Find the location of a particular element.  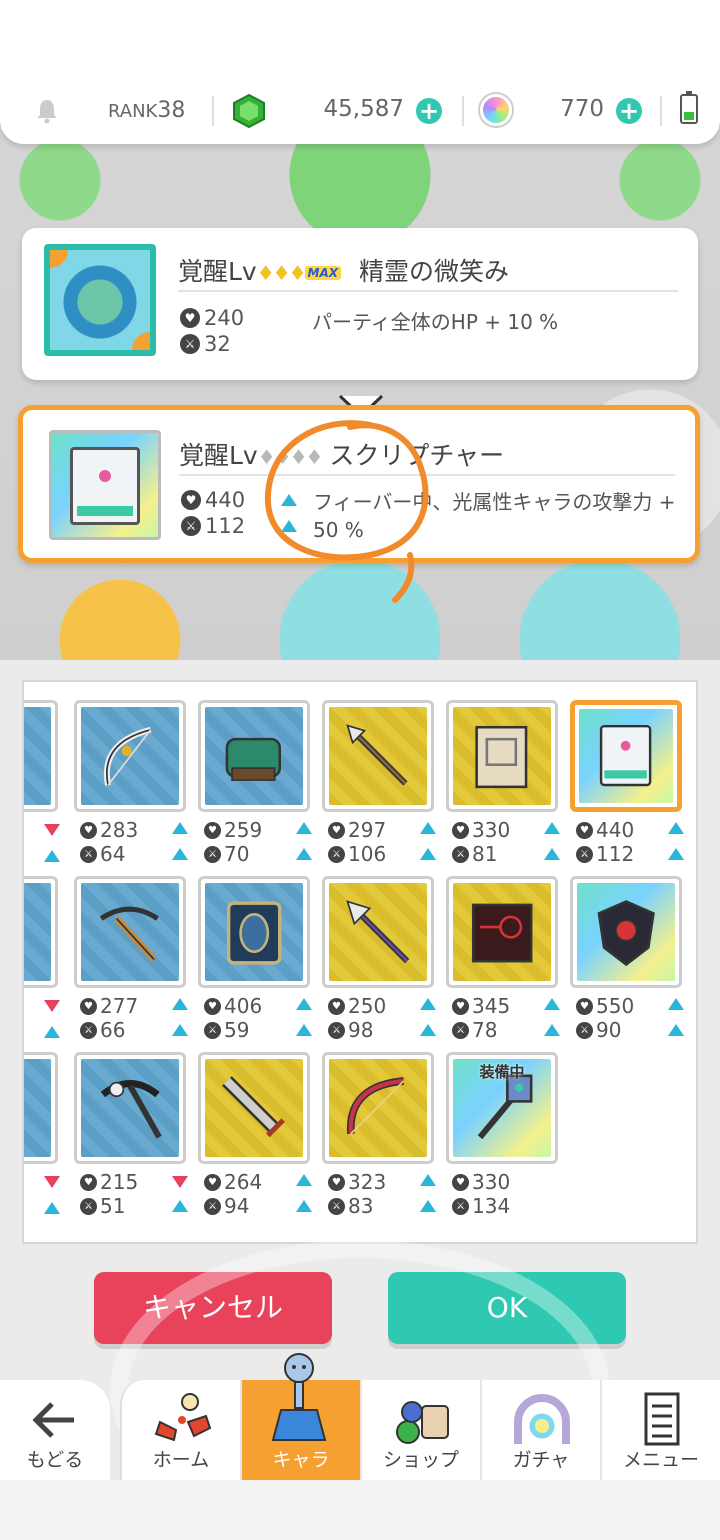

nav-home: ホーム is located at coordinates (182, 1430).